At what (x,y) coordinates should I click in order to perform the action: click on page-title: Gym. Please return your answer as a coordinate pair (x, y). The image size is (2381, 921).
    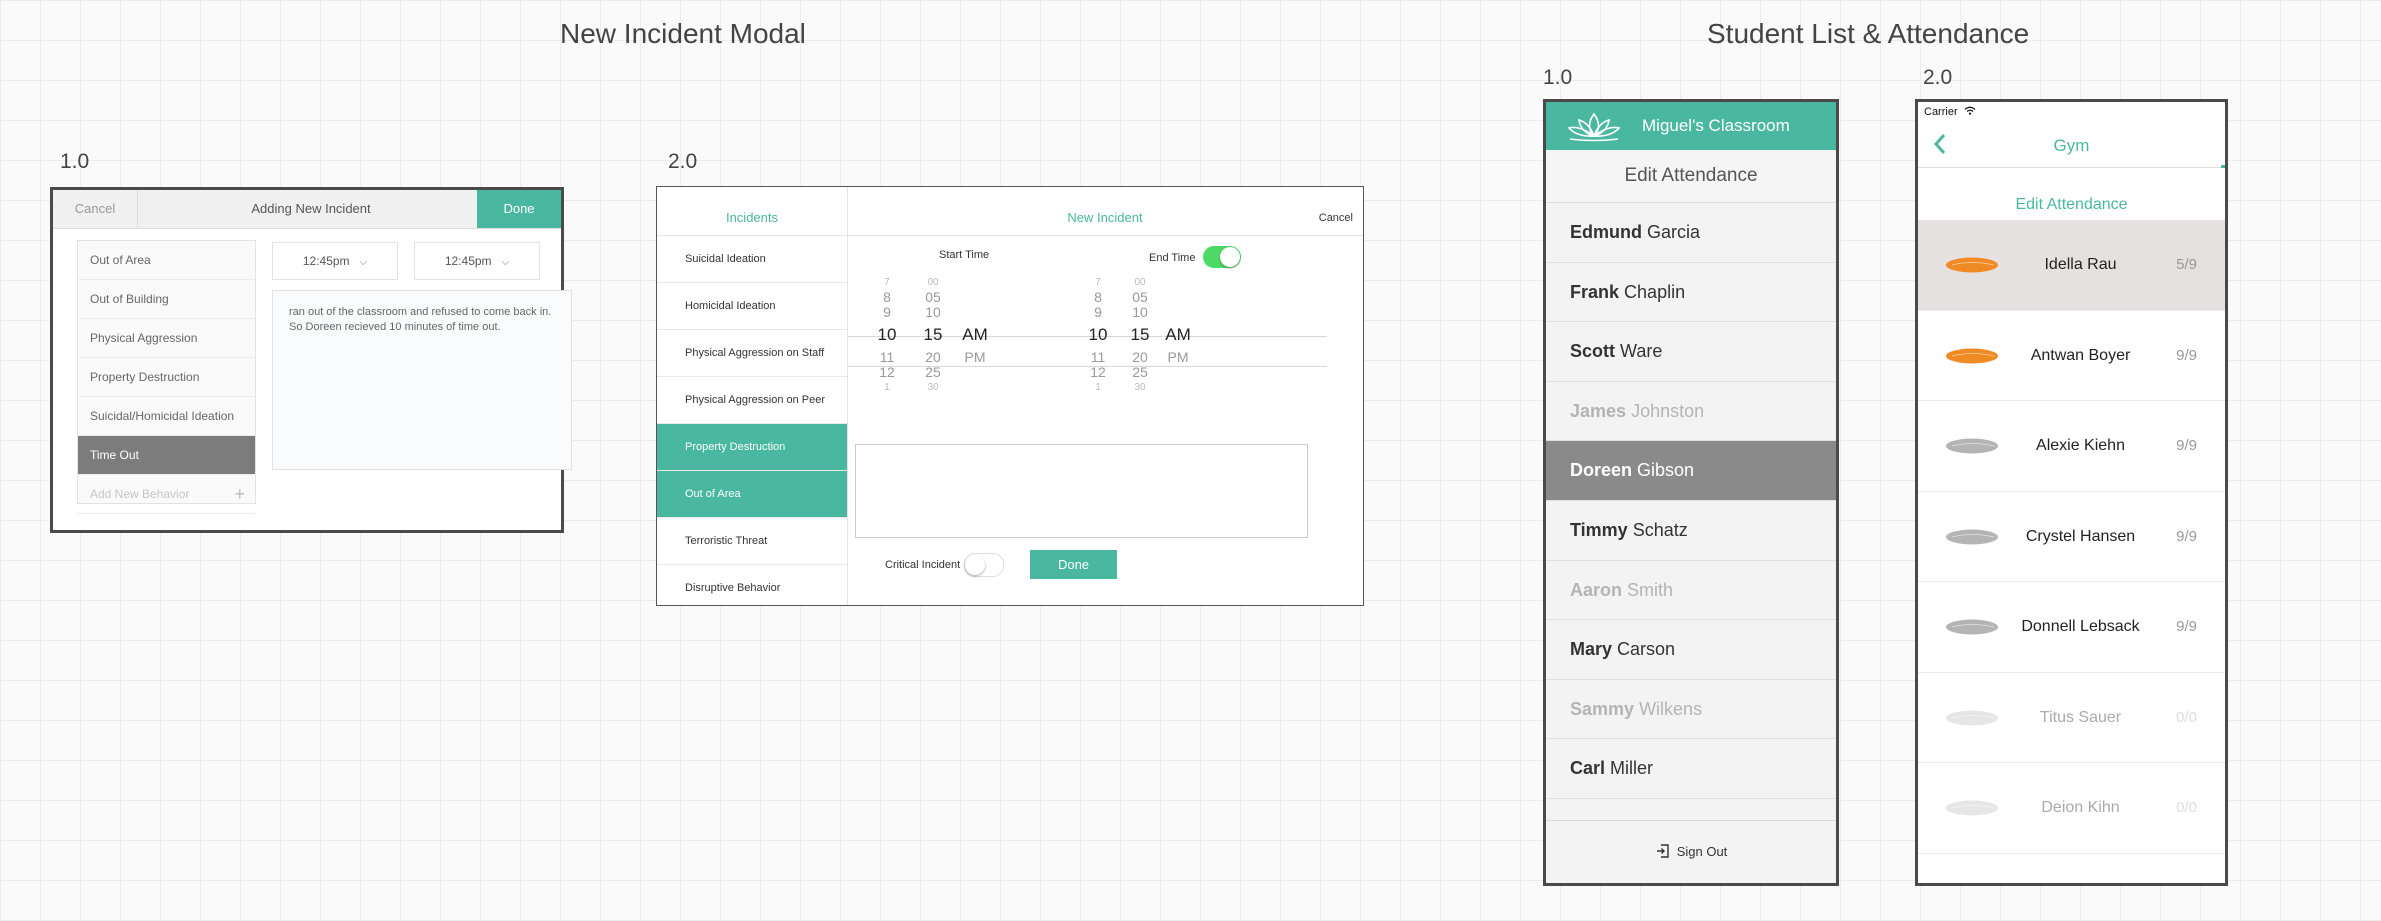
    Looking at the image, I should click on (2071, 145).